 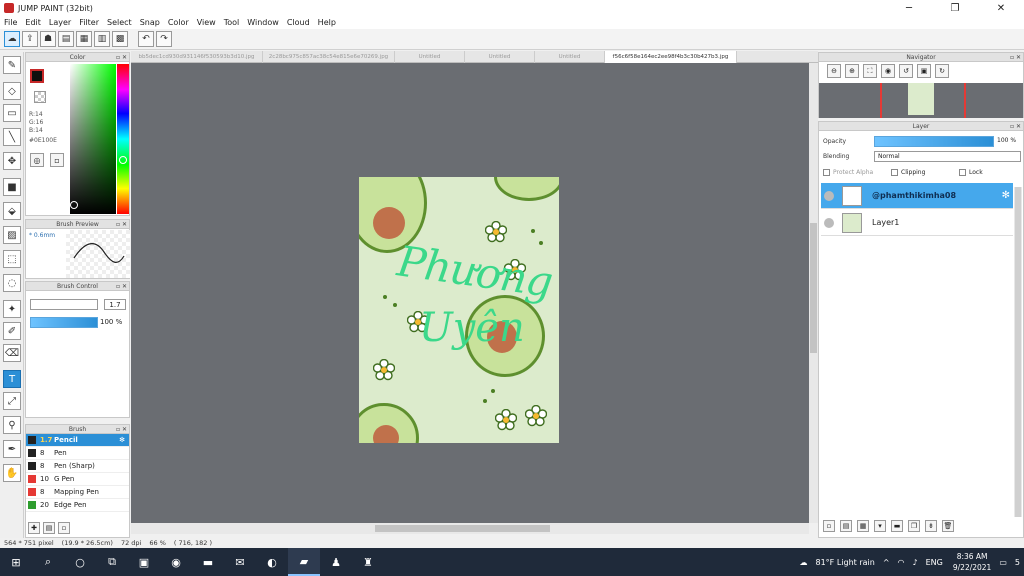 What do you see at coordinates (120, 39) in the screenshot?
I see `grid-icon: ▩` at bounding box center [120, 39].